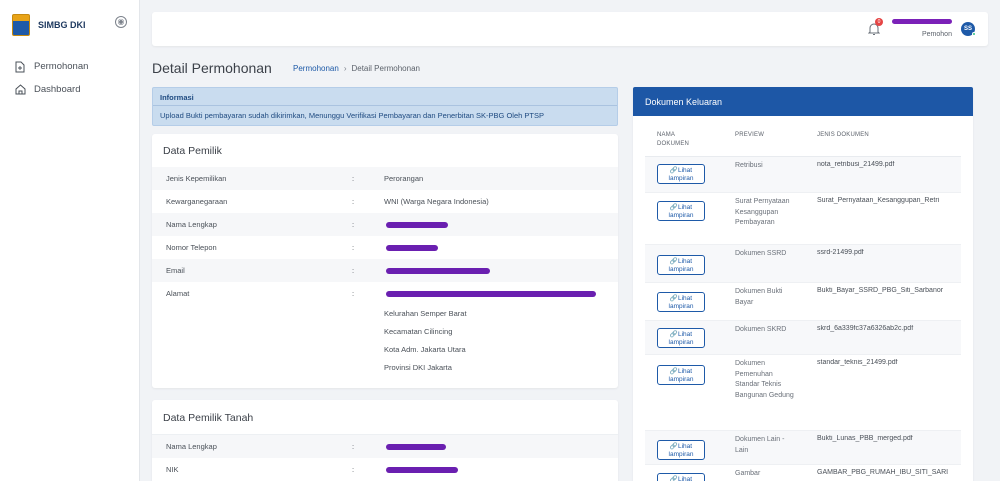 The height and width of the screenshot is (481, 1000). I want to click on preview-cell: Surat Pernyataan Kesanggupan Pembayaran, so click(762, 212).